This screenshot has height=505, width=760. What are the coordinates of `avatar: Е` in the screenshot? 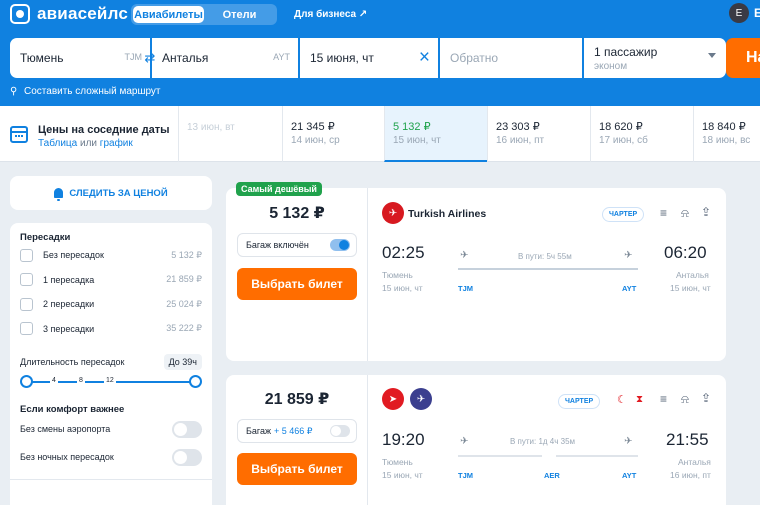 It's located at (739, 13).